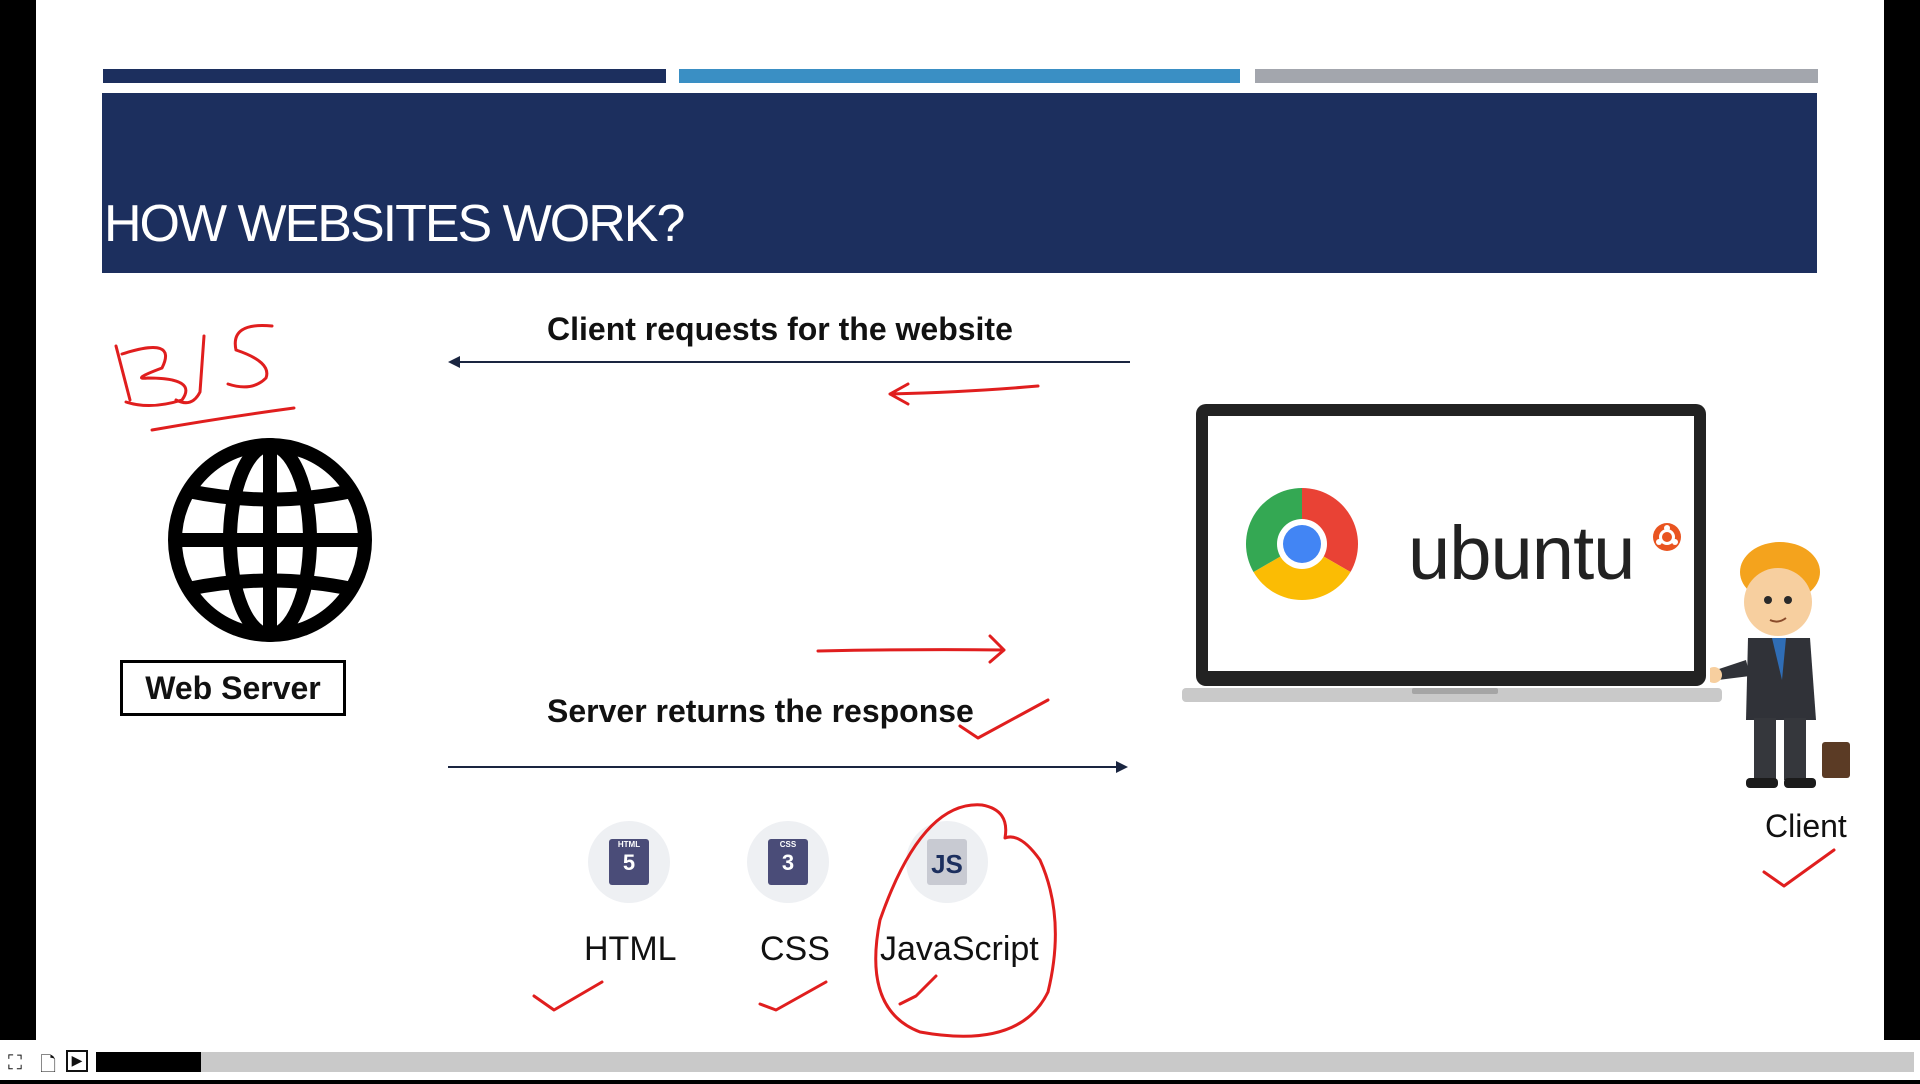 This screenshot has width=1920, height=1084. I want to click on request-ink-arrow, so click(964, 394).